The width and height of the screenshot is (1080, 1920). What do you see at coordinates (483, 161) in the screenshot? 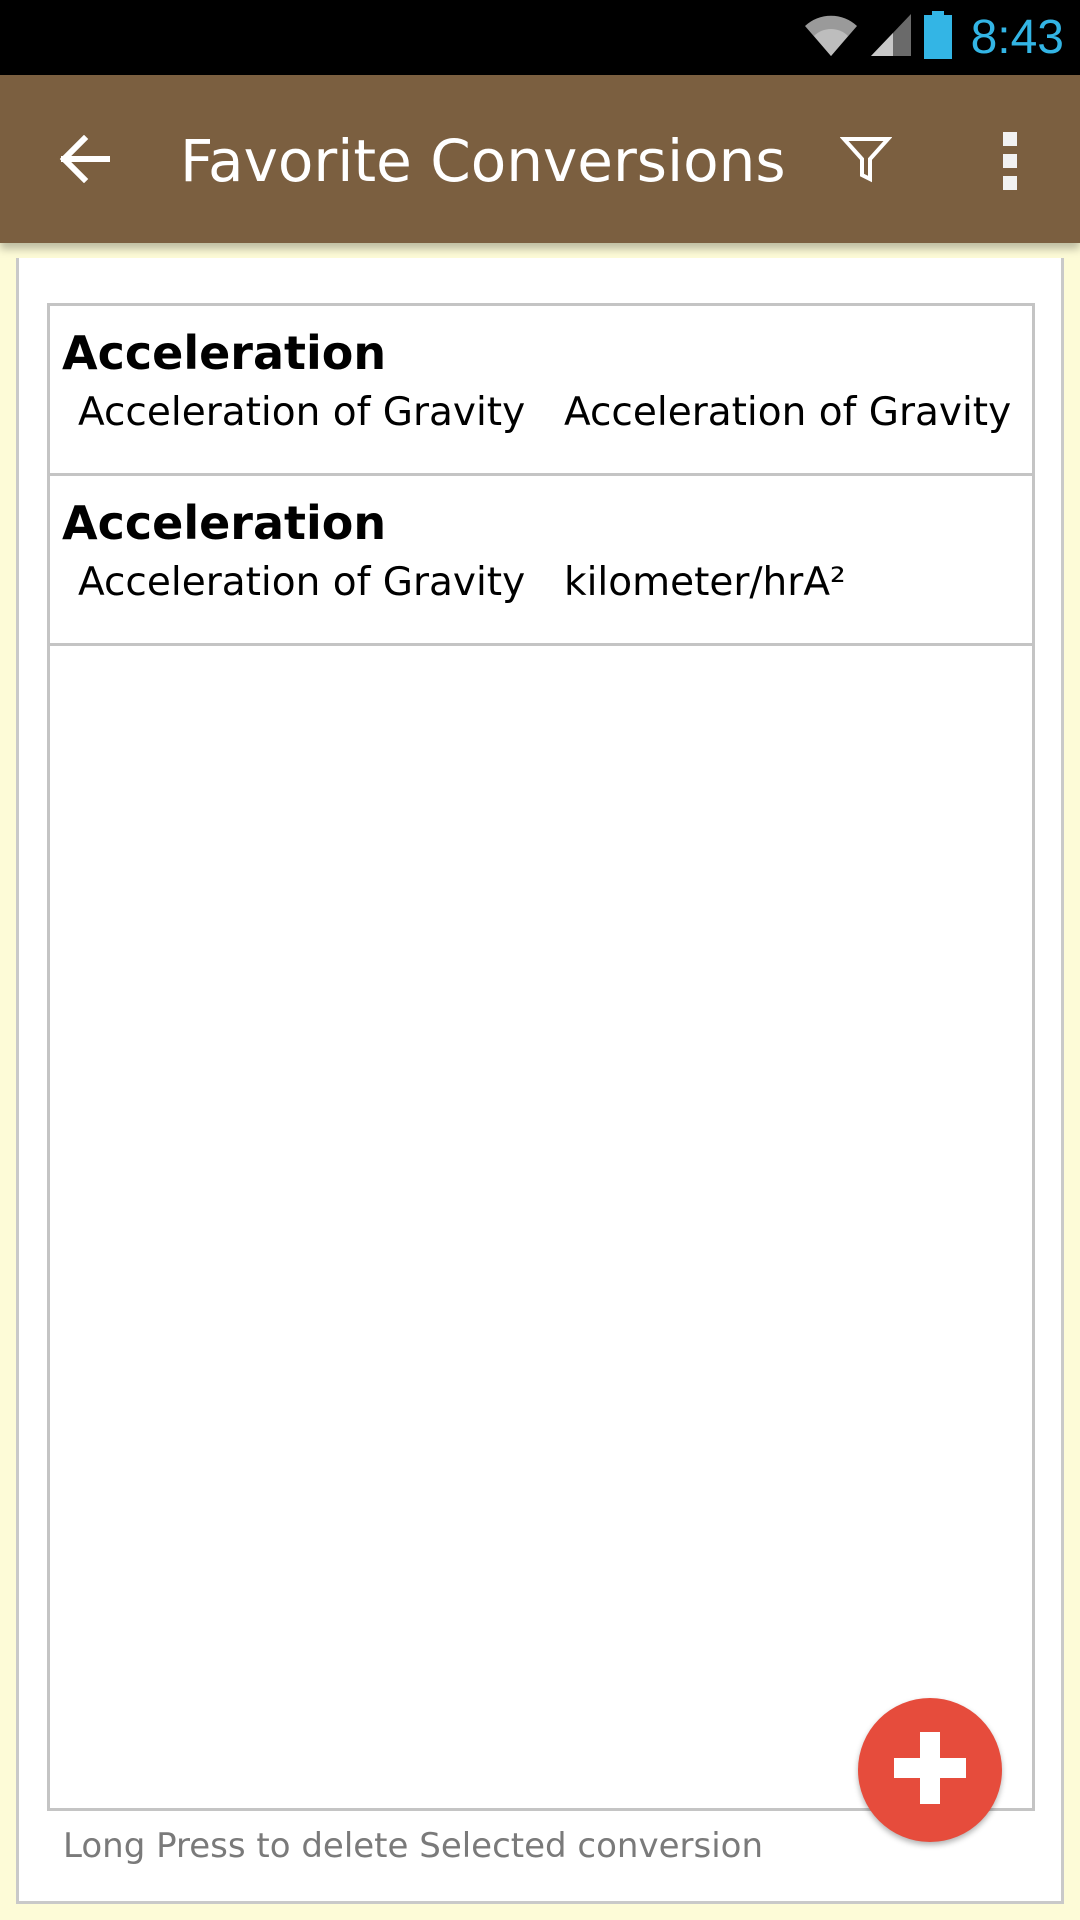
I see `page-title: Favorite Conversions` at bounding box center [483, 161].